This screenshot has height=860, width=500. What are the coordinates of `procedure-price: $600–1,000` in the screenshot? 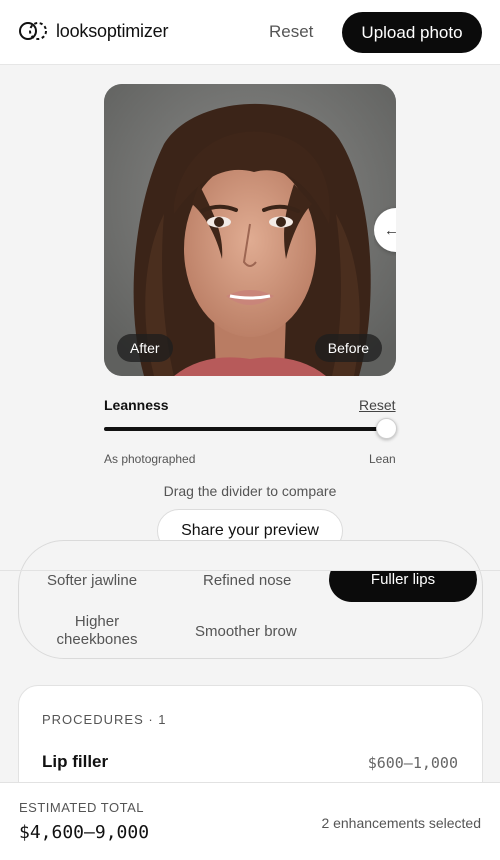 It's located at (412, 763).